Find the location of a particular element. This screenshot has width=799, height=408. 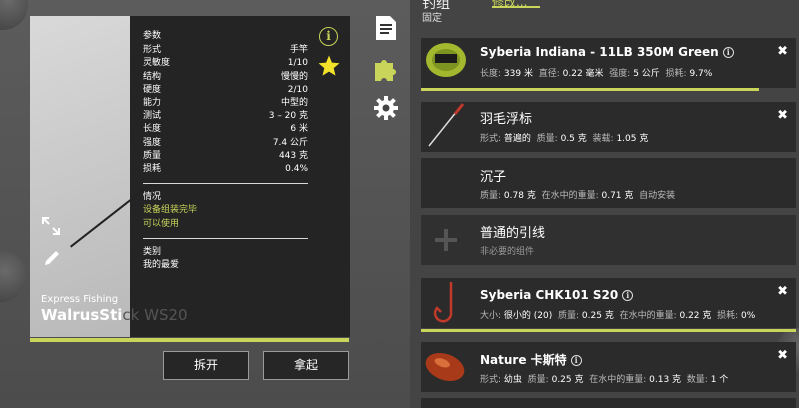

param-value: 7.4 公斤 is located at coordinates (290, 142).